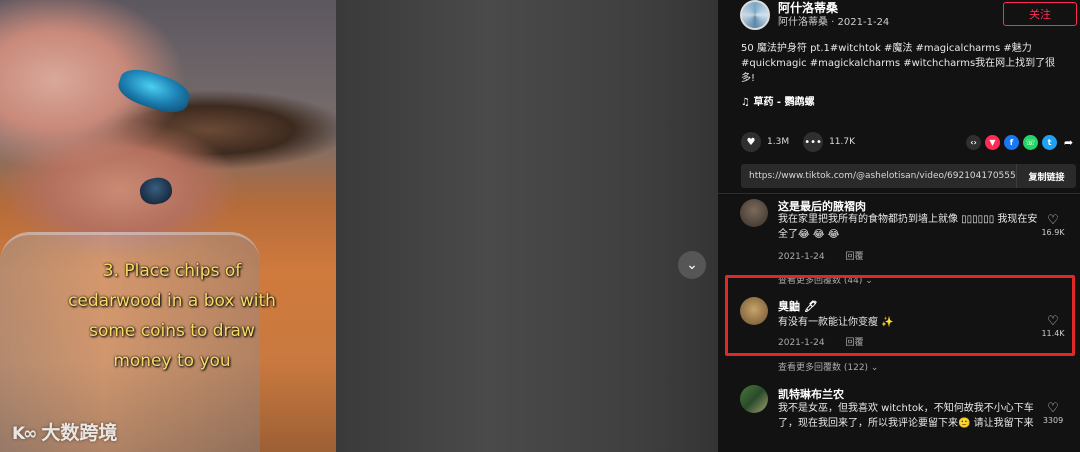  What do you see at coordinates (828, 366) in the screenshot?
I see `view-more-replies: 查看更多回覆数 (122) ⌄` at bounding box center [828, 366].